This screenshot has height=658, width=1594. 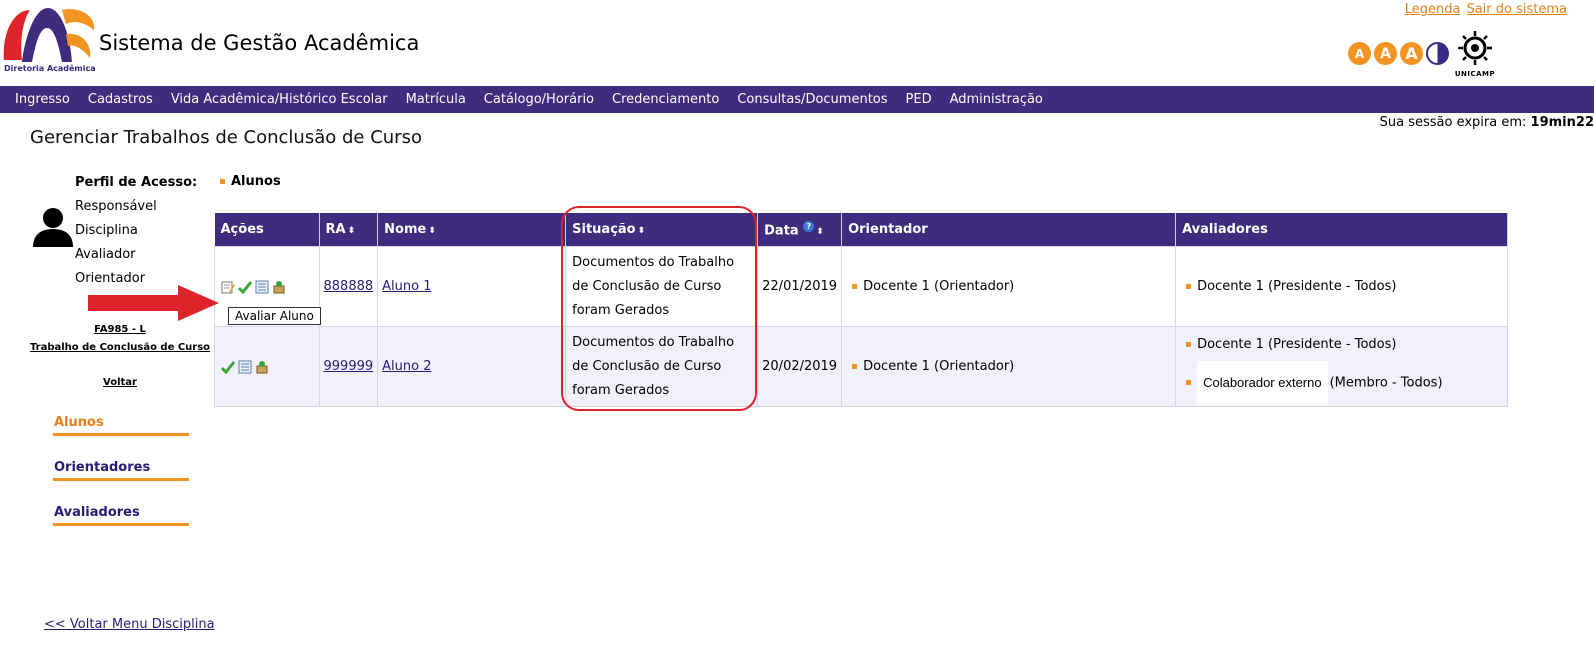 I want to click on red-arrow-icon, so click(x=153, y=303).